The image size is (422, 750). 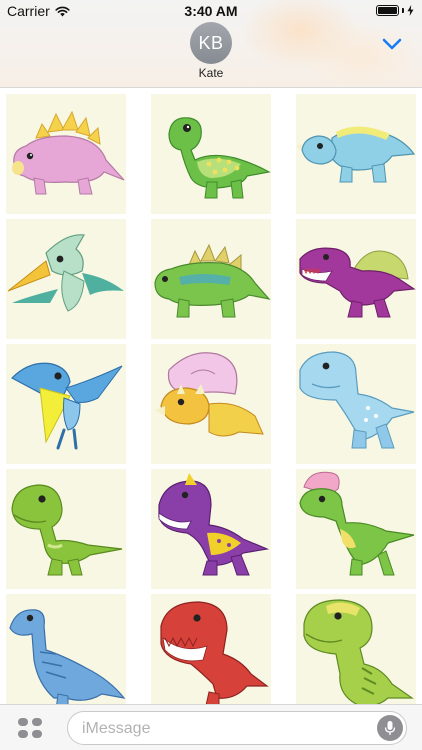 What do you see at coordinates (211, 404) in the screenshot?
I see `sticker-yellow-pink-triceratops` at bounding box center [211, 404].